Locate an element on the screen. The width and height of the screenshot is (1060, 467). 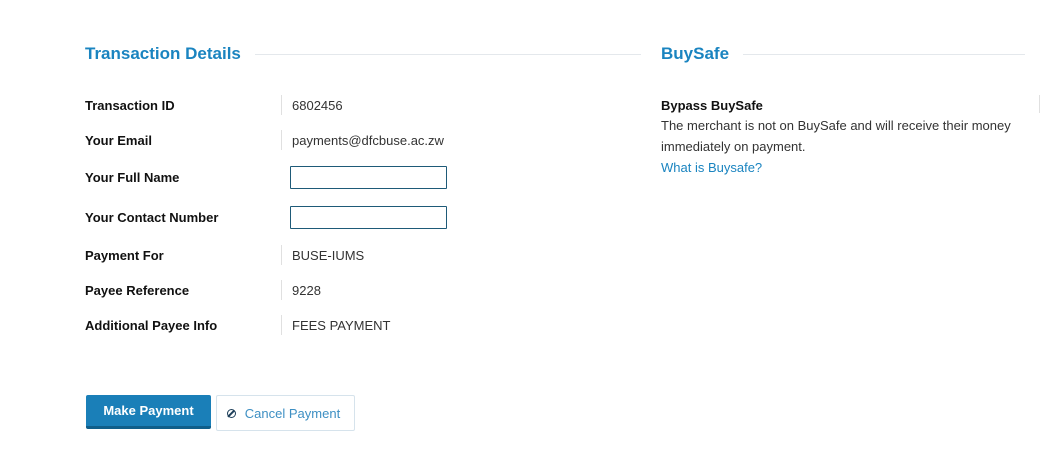
buysafe-title: BuySafe is located at coordinates (695, 53).